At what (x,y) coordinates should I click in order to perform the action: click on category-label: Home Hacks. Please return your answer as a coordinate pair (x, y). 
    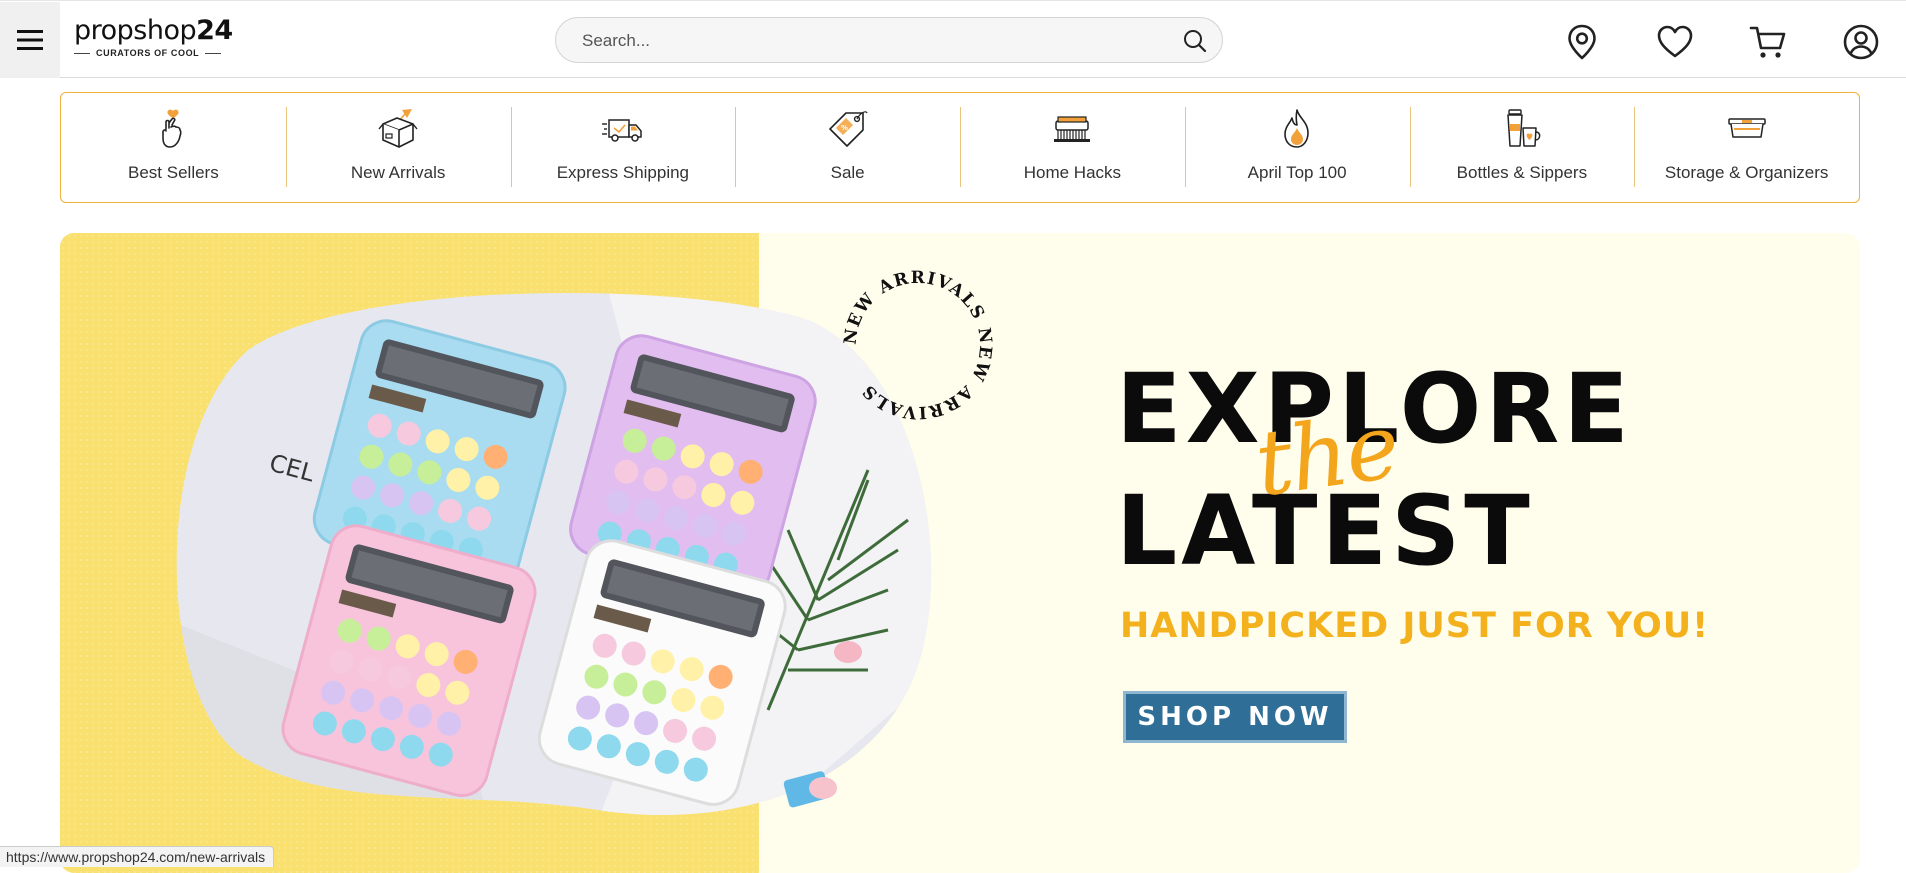
    Looking at the image, I should click on (1072, 172).